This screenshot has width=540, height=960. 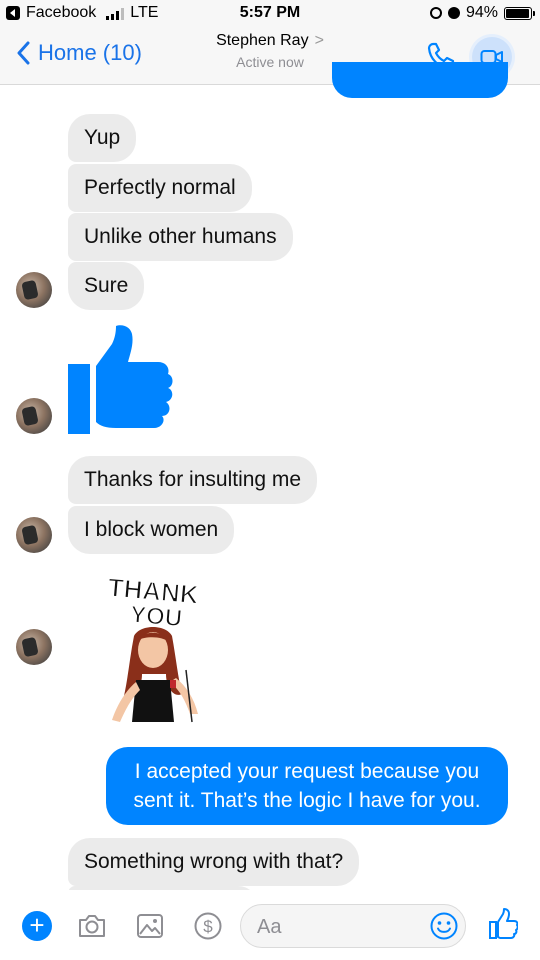 I want to click on message-input, so click(x=337, y=927).